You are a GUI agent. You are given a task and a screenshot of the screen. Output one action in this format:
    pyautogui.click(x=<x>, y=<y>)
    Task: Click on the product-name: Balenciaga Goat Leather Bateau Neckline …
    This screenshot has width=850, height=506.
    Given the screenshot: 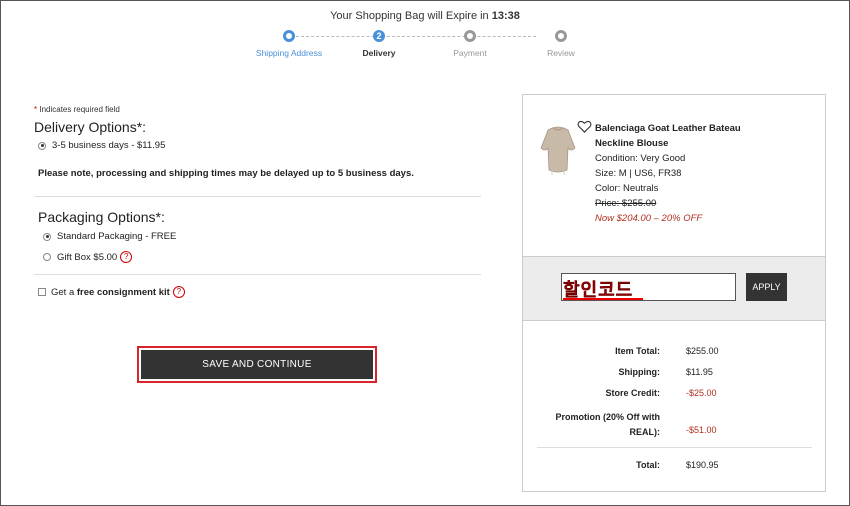 What is the action you would take?
    pyautogui.click(x=668, y=136)
    